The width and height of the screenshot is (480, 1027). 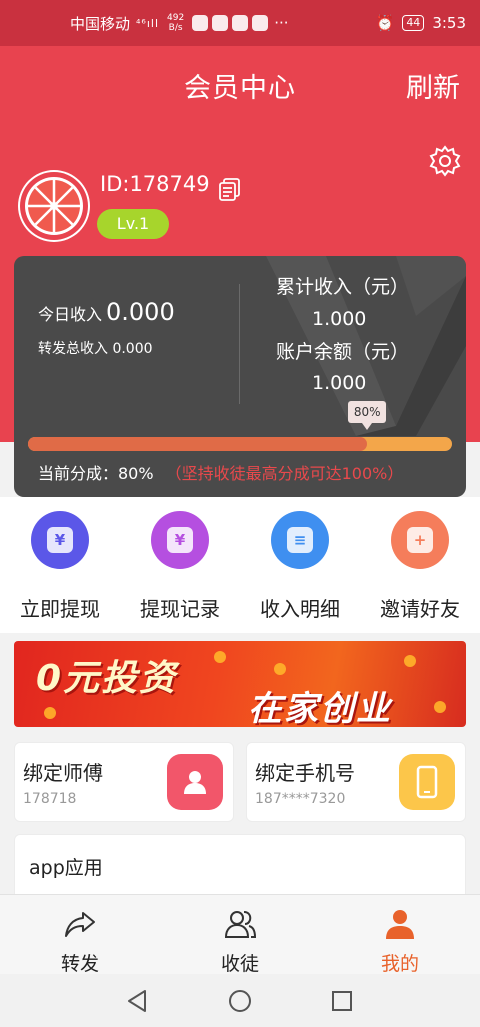 I want to click on add-friend-icon: +, so click(x=420, y=540).